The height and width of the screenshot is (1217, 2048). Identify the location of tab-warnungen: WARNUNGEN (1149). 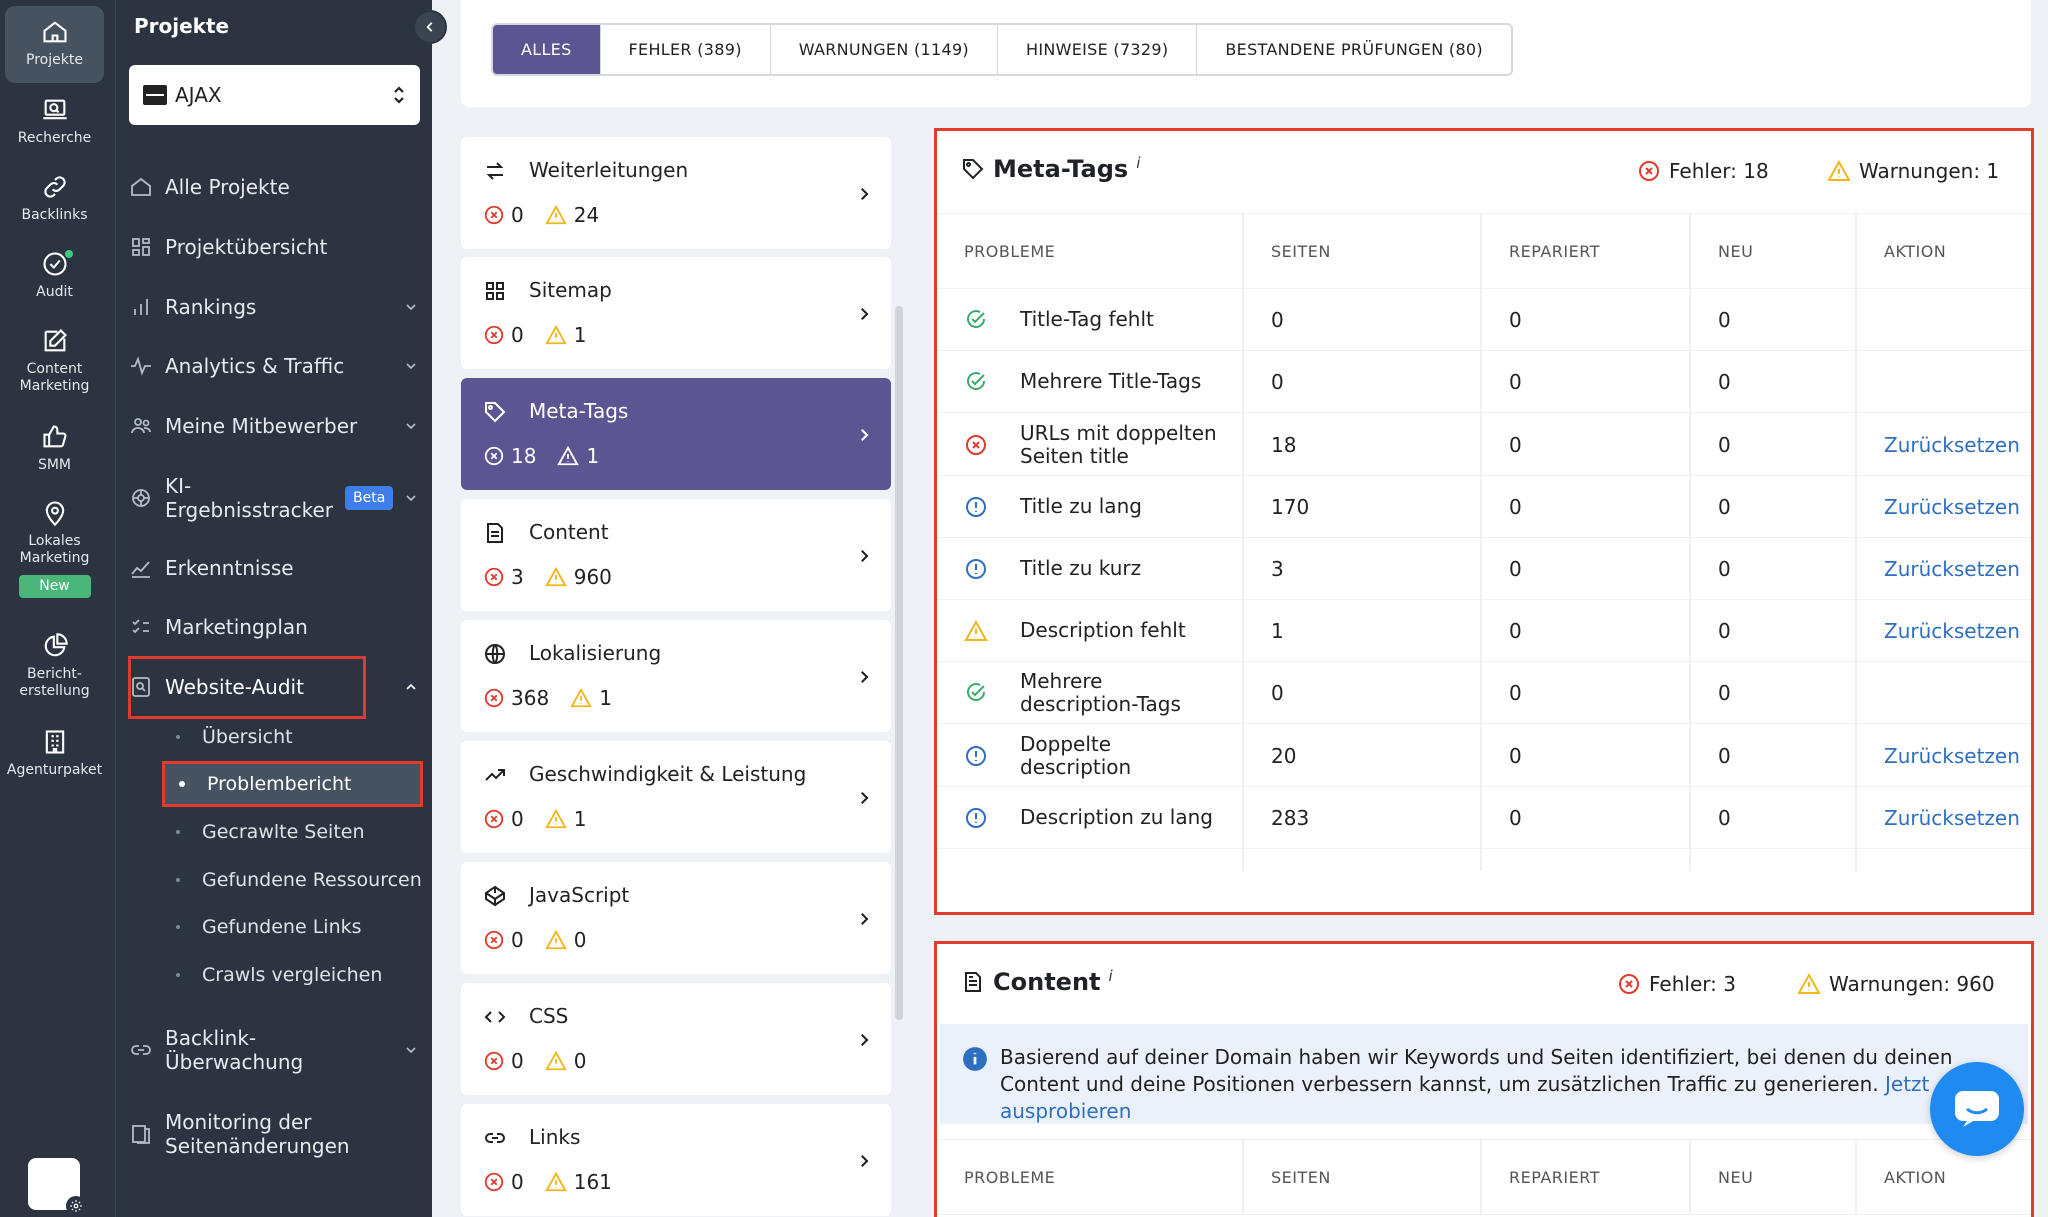
(884, 49).